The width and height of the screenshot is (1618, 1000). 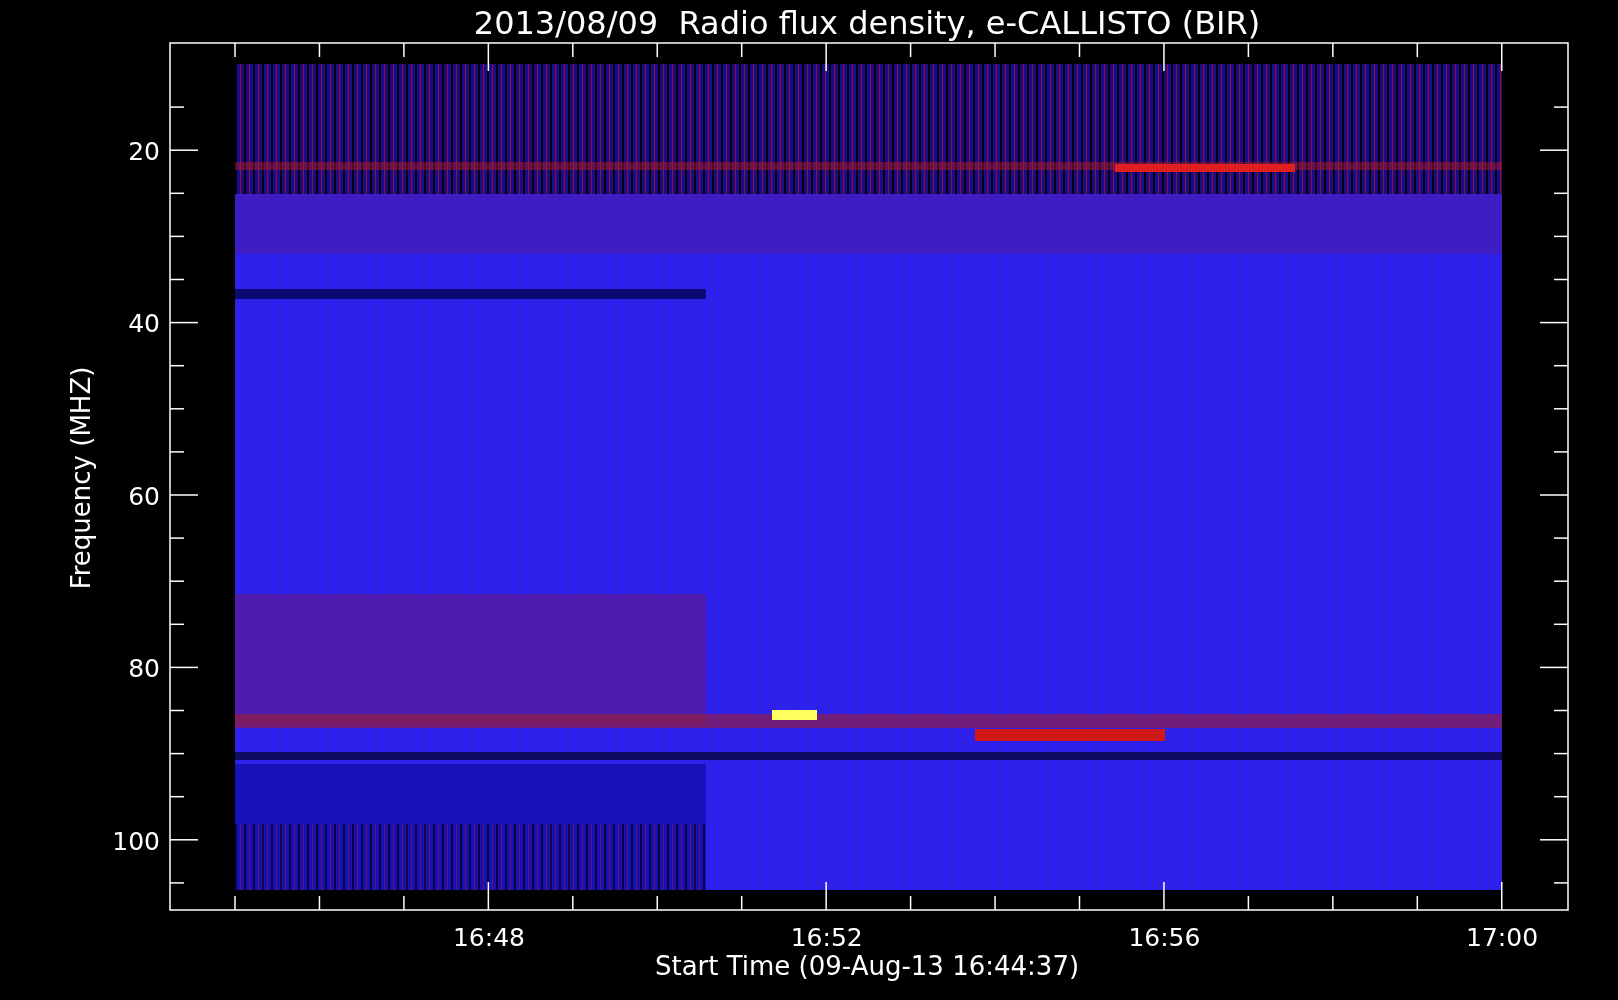 What do you see at coordinates (144, 669) in the screenshot?
I see `y-tick-label: 80` at bounding box center [144, 669].